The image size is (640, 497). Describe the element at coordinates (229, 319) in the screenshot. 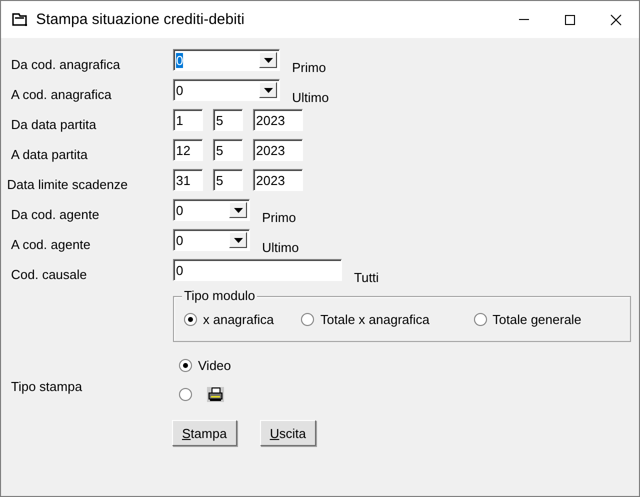

I see `radio-button: x anagrafica` at that location.